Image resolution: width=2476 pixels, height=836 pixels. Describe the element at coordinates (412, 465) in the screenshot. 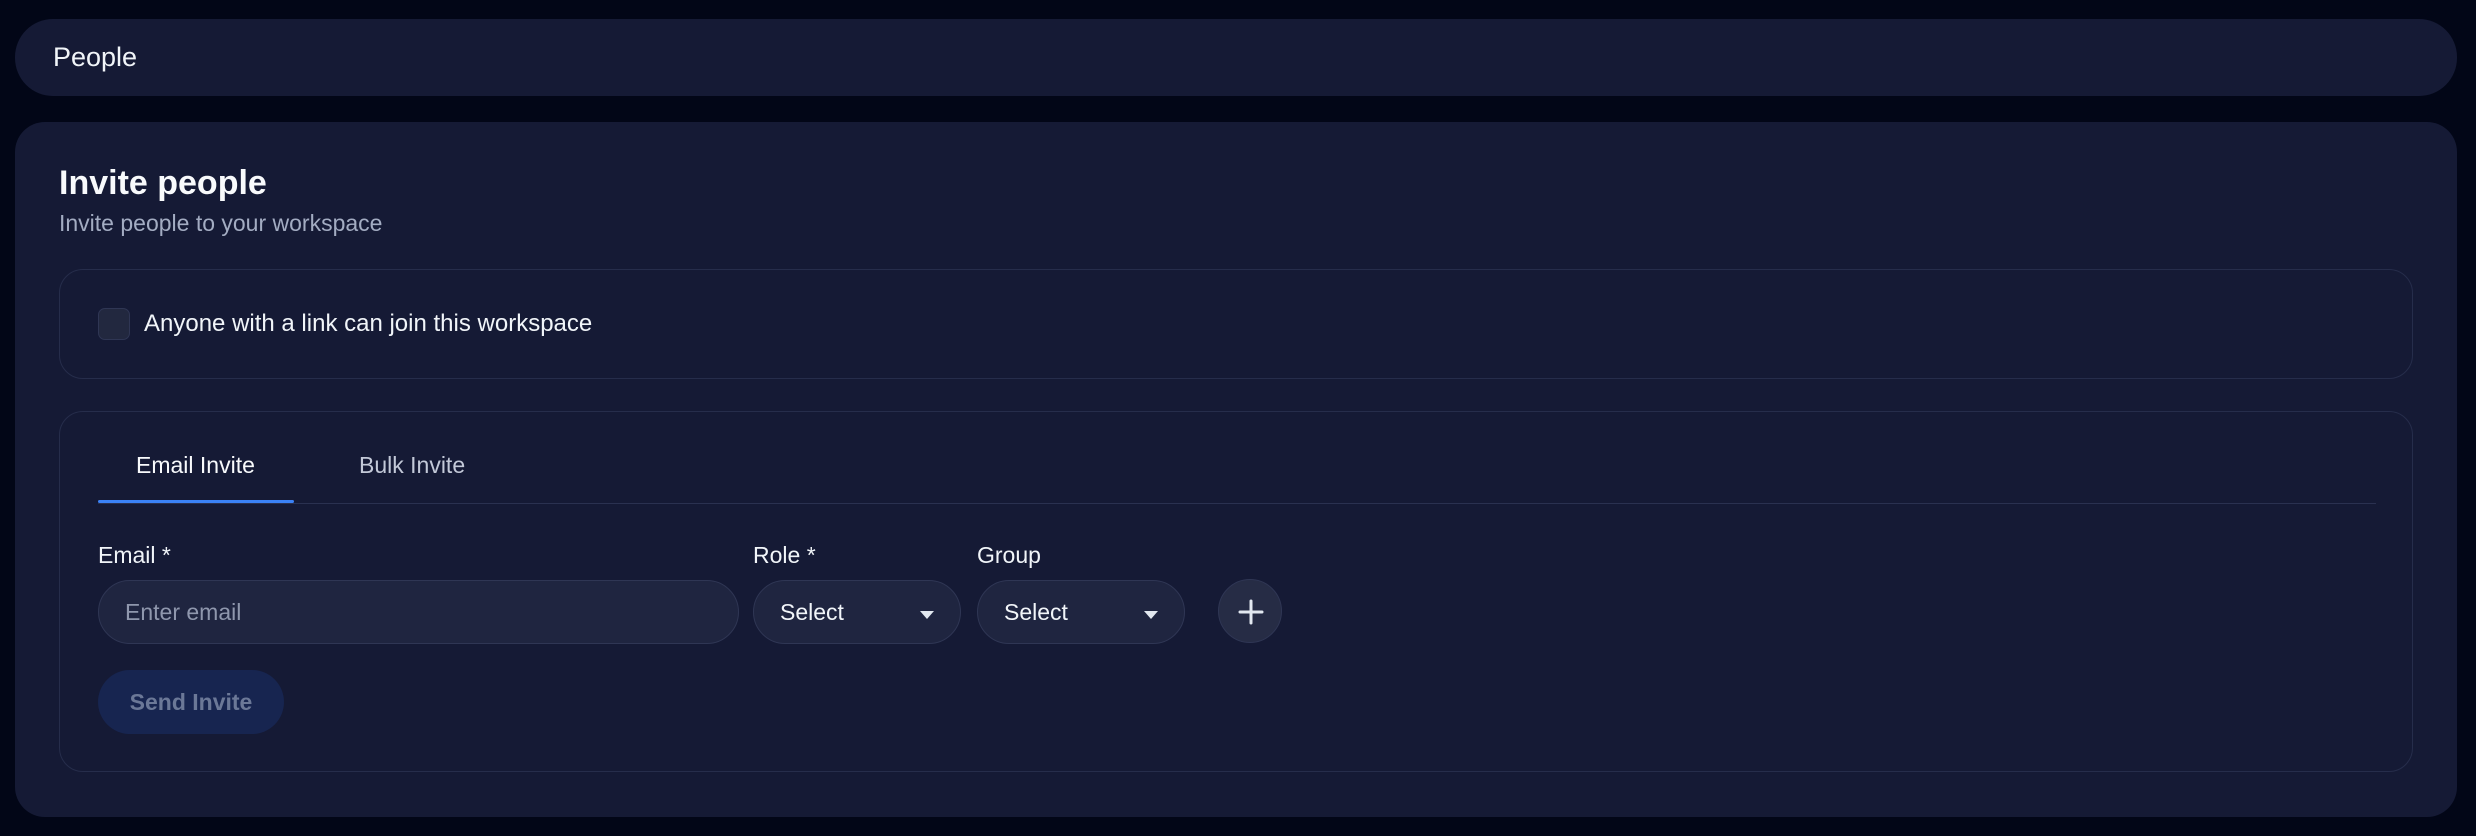

I see `tab-bulk-invite: Bulk Invite` at that location.